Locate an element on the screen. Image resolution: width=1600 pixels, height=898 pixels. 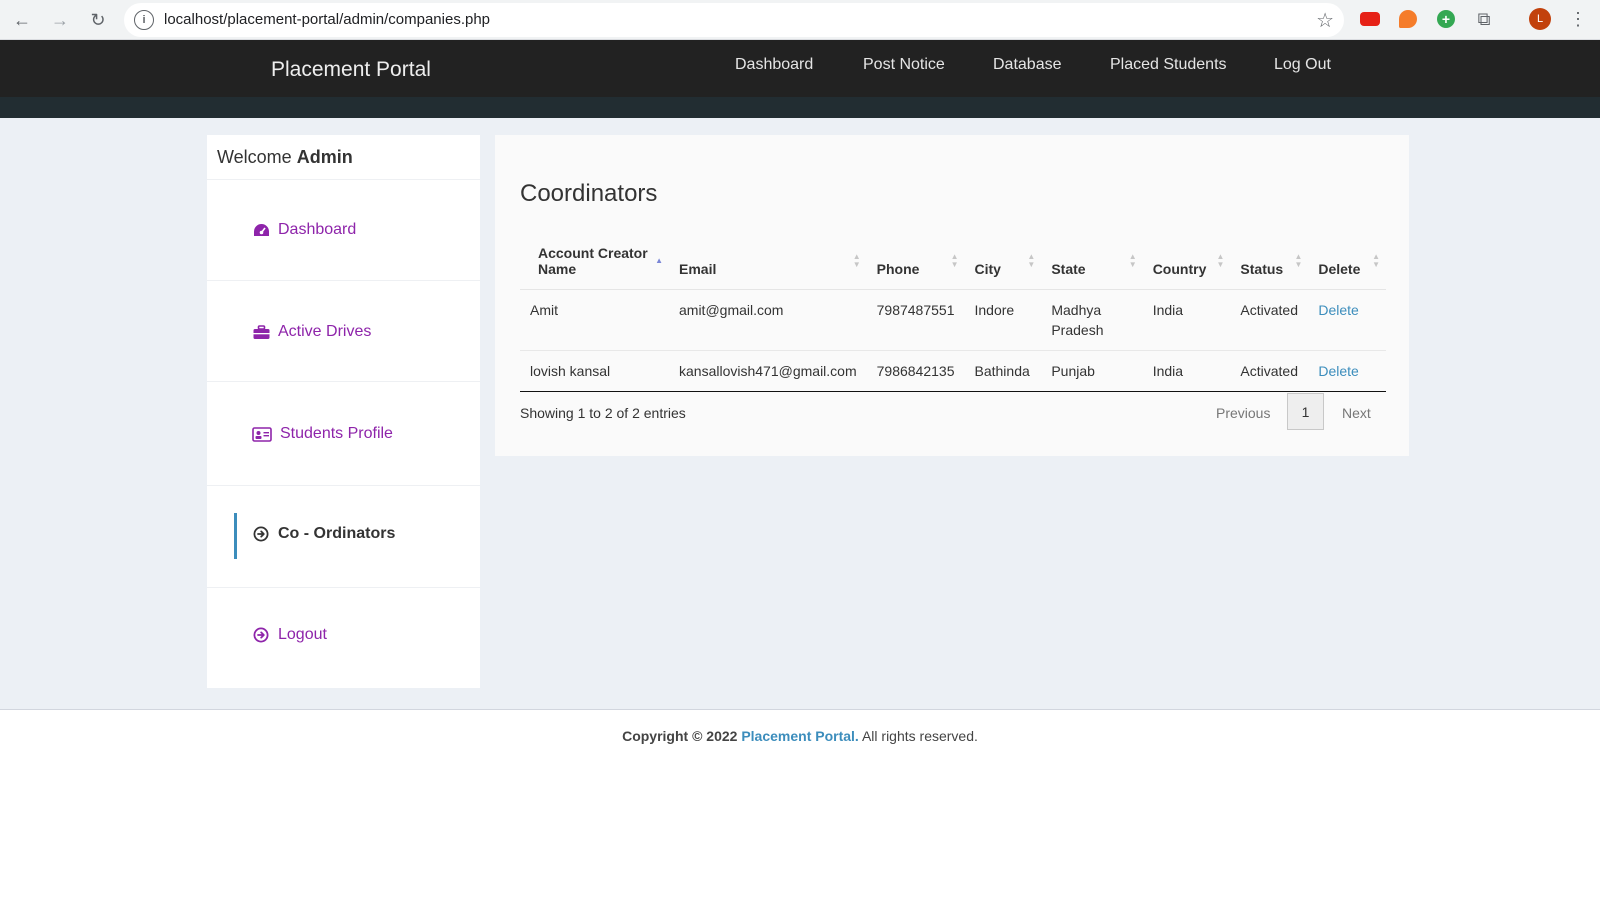
sidebar-item-label: Co - Ordinators is located at coordinates (337, 533).